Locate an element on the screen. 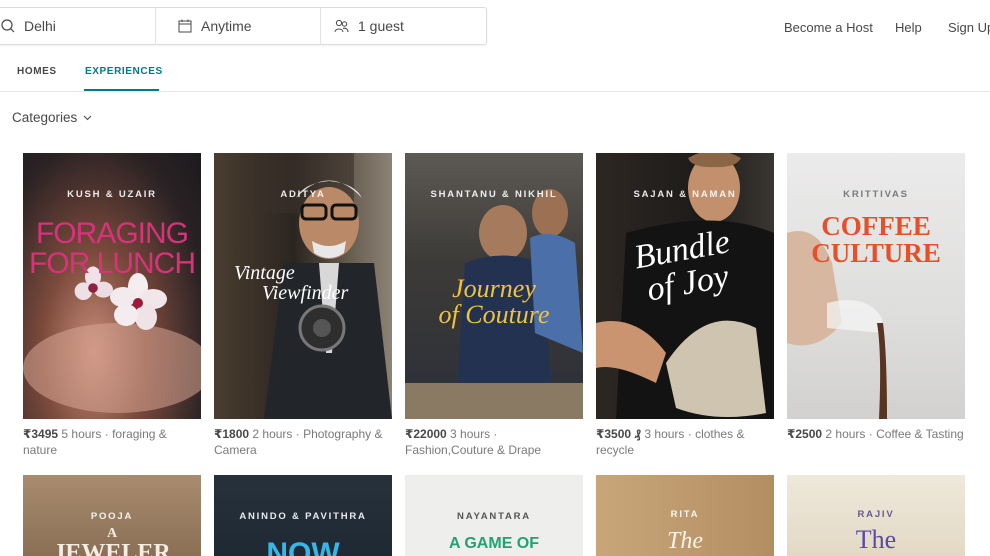 The image size is (990, 556). search-icon is located at coordinates (8, 26).